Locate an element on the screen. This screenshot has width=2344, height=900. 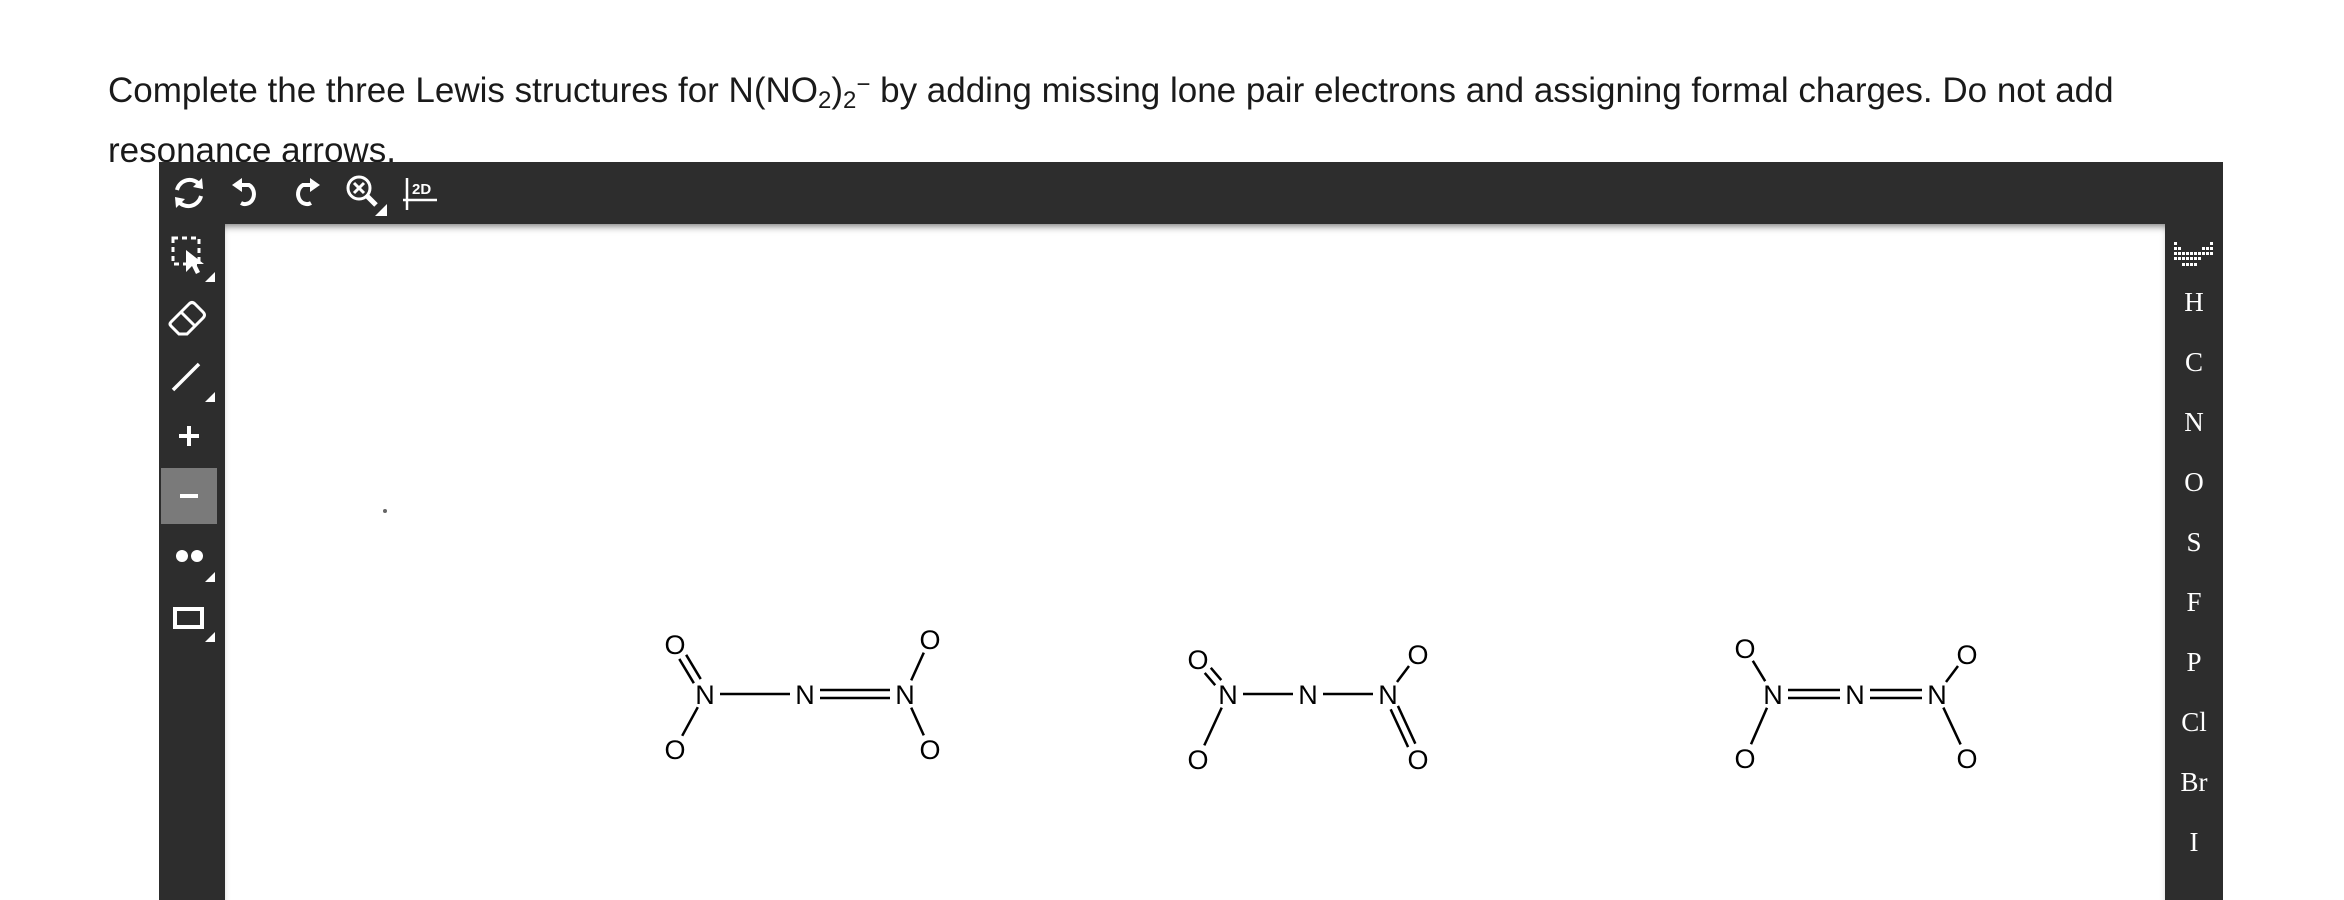
left-toolbar is located at coordinates (190, 562).